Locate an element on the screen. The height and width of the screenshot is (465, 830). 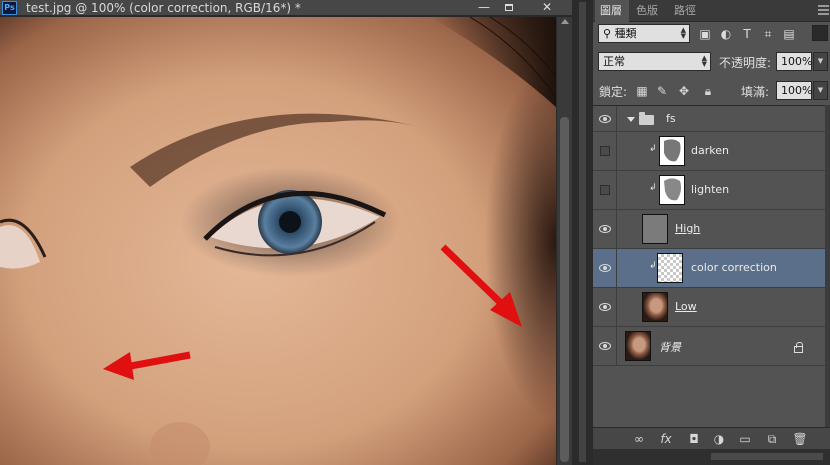
layers-scrollbar is located at coordinates (827, 266).